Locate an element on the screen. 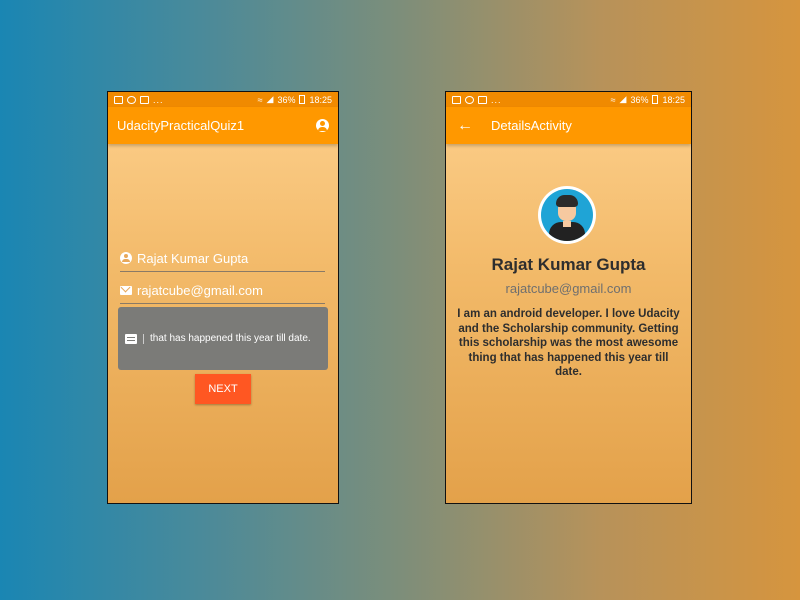 Image resolution: width=800 pixels, height=600 pixels. email-field: rajatcube@gmail.com is located at coordinates (222, 290).